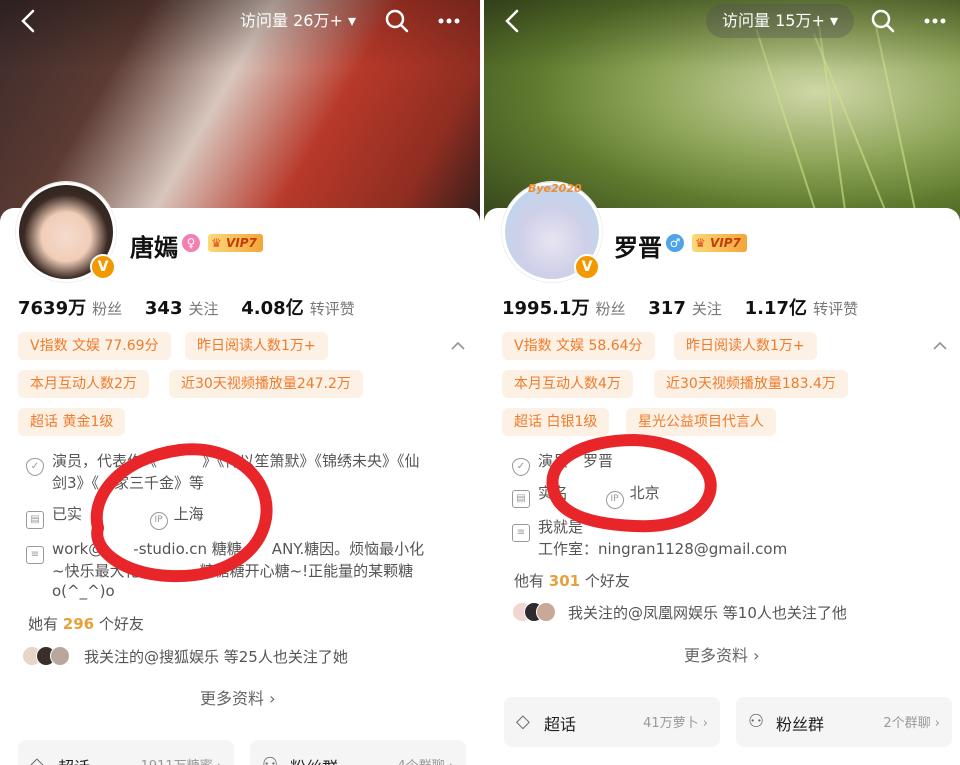 Image resolution: width=960 pixels, height=765 pixels. What do you see at coordinates (297, 308) in the screenshot?
I see `stat-likes: 4.08亿 转评赞` at bounding box center [297, 308].